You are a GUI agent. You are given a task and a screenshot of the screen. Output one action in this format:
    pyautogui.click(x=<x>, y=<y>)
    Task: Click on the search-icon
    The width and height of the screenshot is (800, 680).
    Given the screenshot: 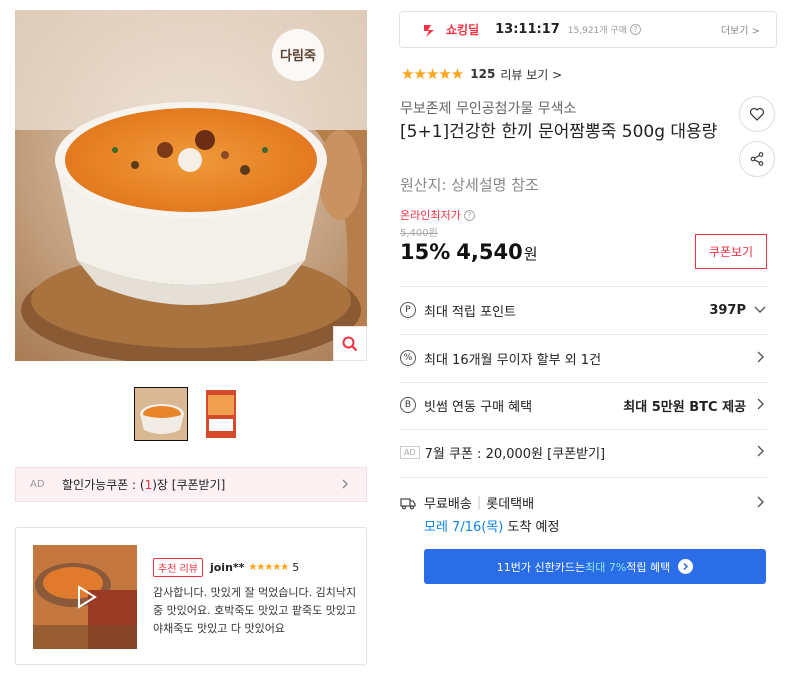 What is the action you would take?
    pyautogui.click(x=350, y=343)
    